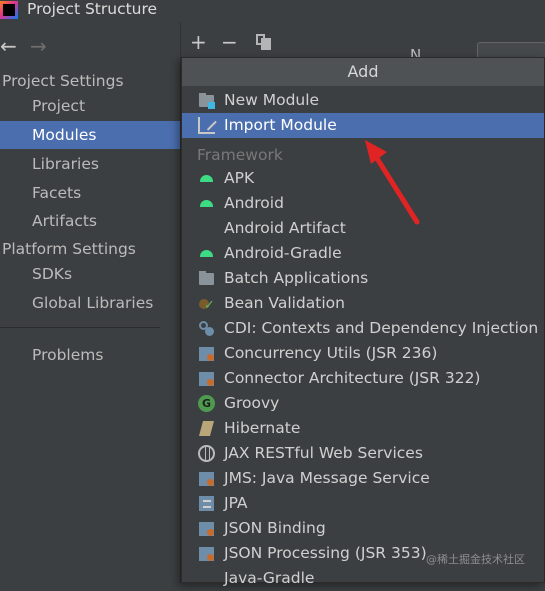 Image resolution: width=545 pixels, height=591 pixels. I want to click on framework-label: Batch Applications, so click(296, 278).